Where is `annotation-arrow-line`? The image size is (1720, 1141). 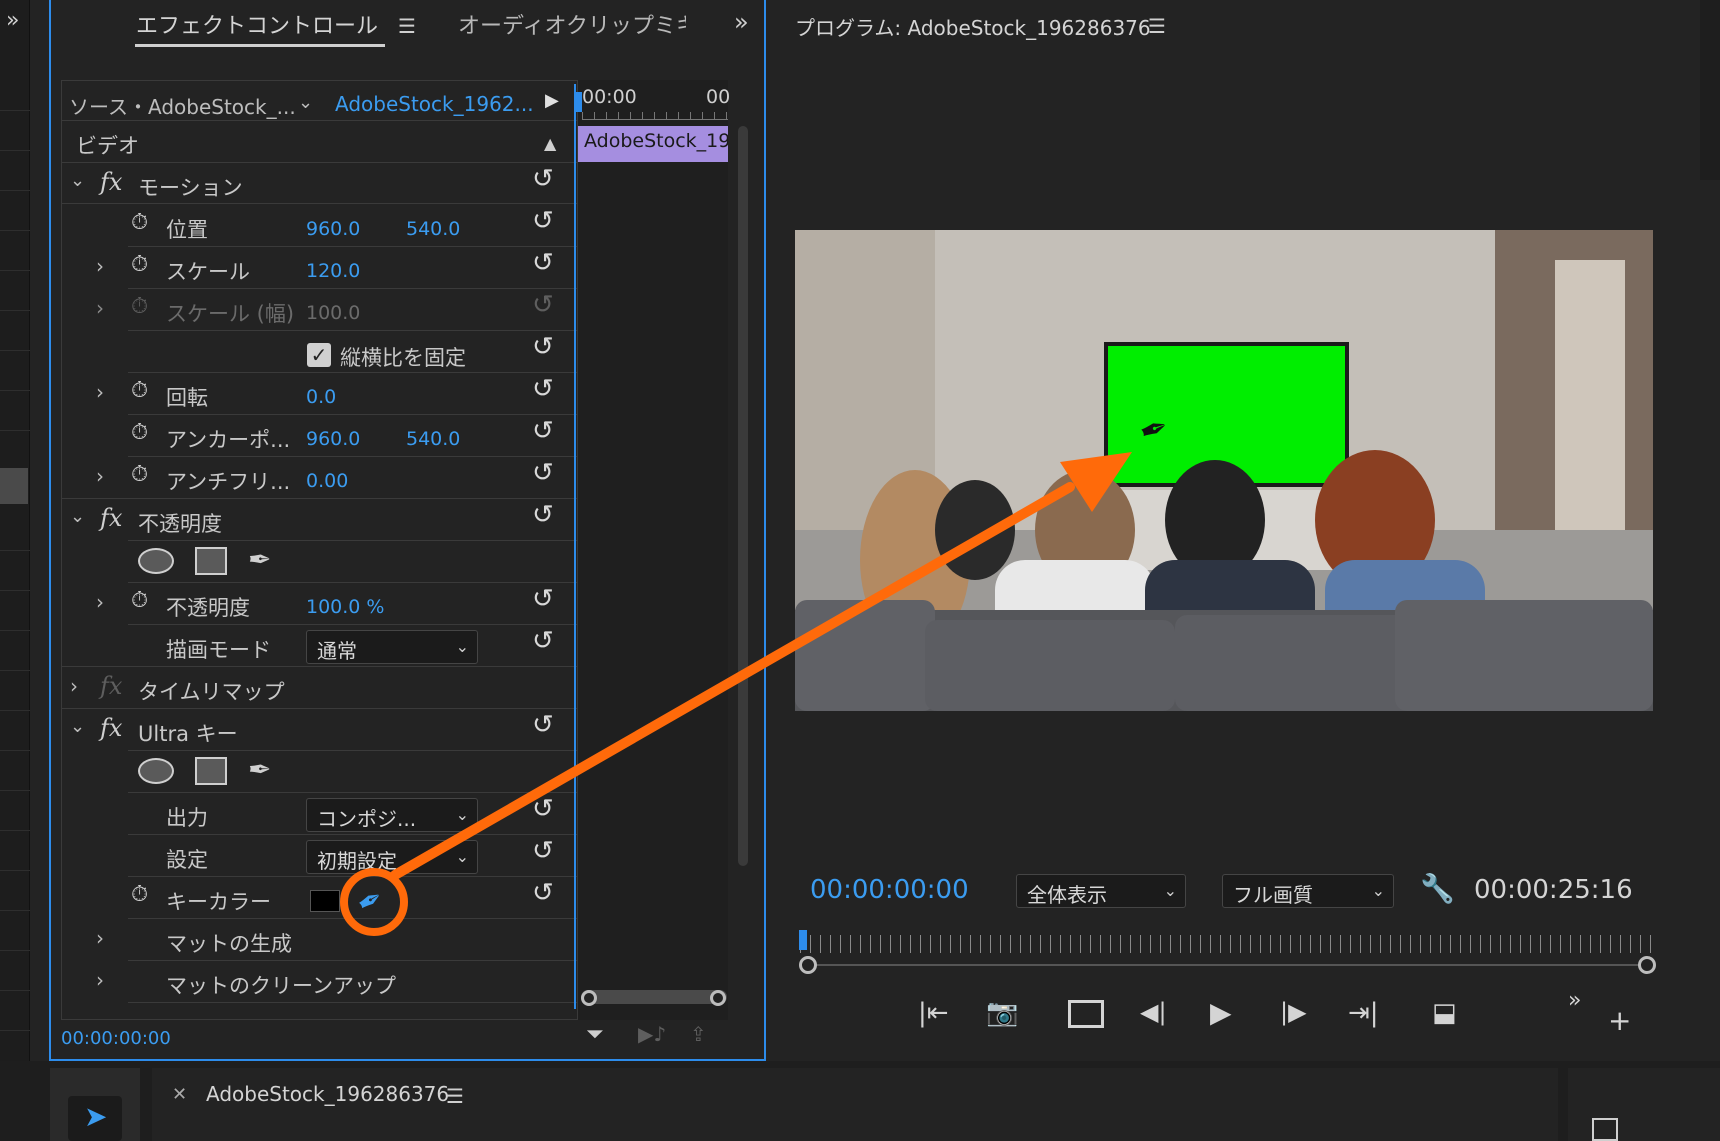 annotation-arrow-line is located at coordinates (732, 681).